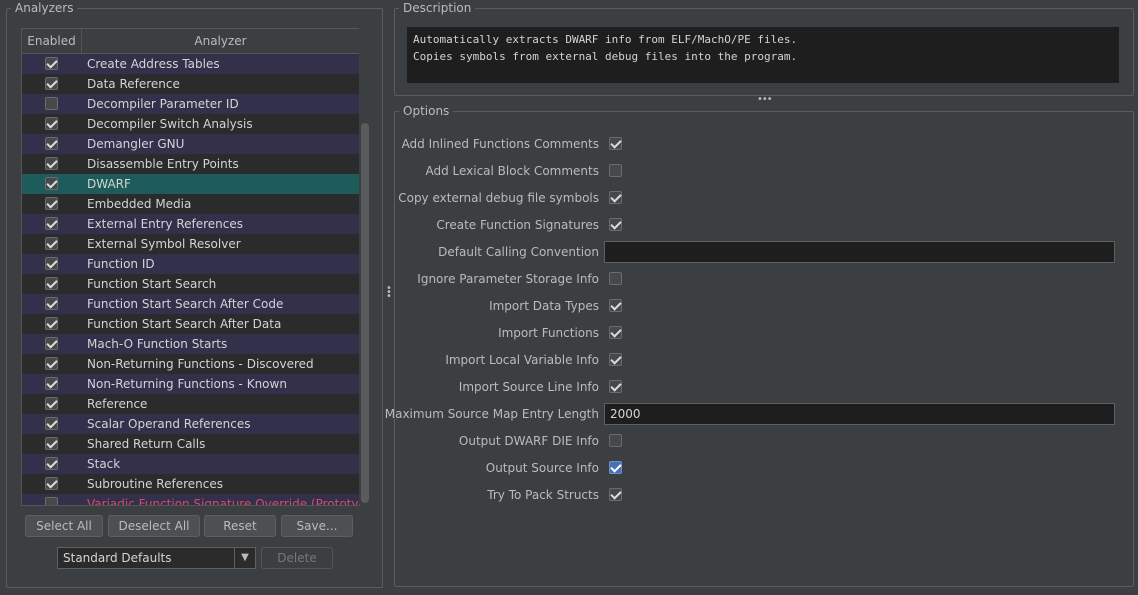 This screenshot has height=595, width=1138. I want to click on table-row: Non-Returning Functions - Known, so click(190, 384).